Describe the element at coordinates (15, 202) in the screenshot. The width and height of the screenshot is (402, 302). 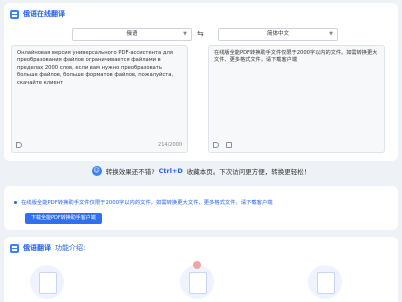
I see `bullet-dot` at that location.